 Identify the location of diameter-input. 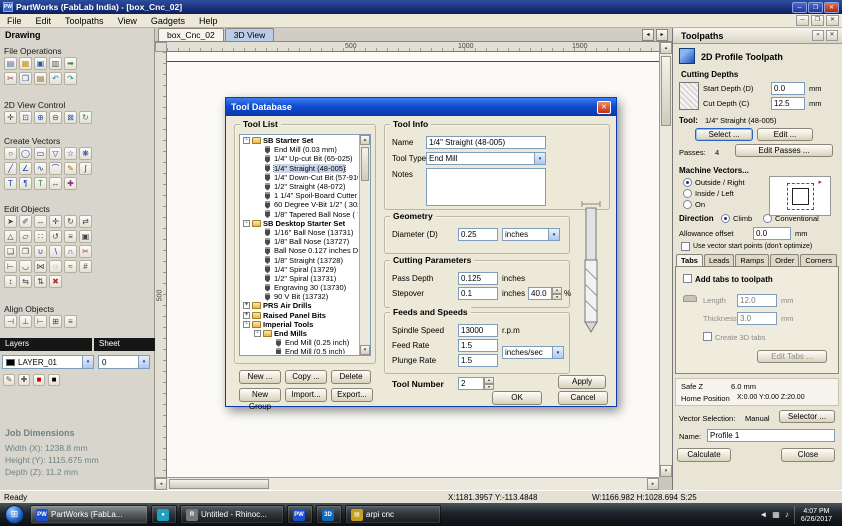
(478, 234).